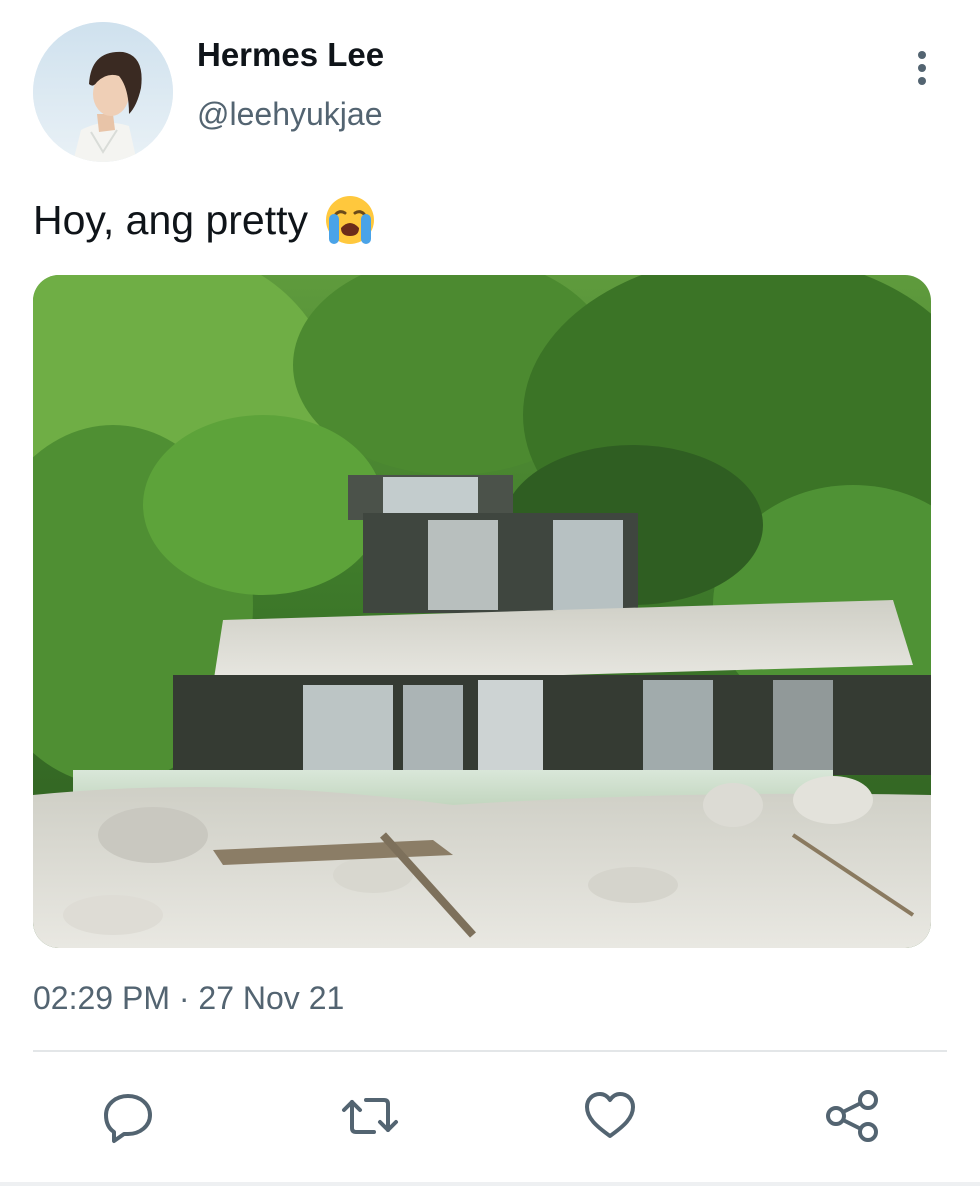  I want to click on more-options-icon, so click(922, 69).